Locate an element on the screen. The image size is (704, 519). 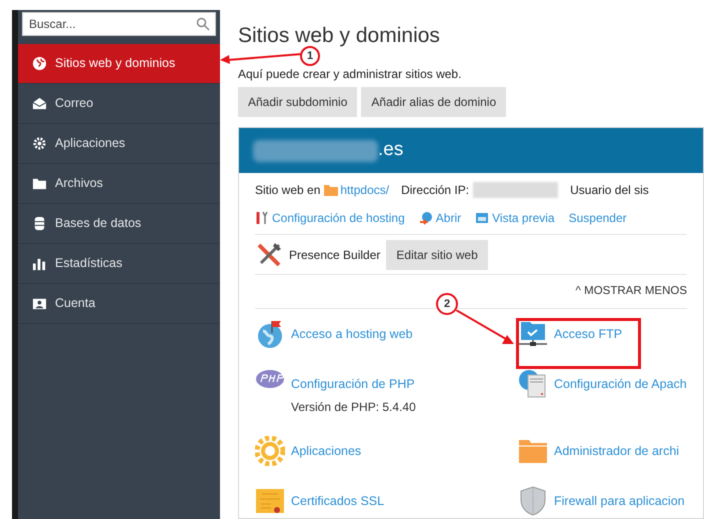
show-less-toggle: ^ MOSTRAR MENOS is located at coordinates (631, 291).